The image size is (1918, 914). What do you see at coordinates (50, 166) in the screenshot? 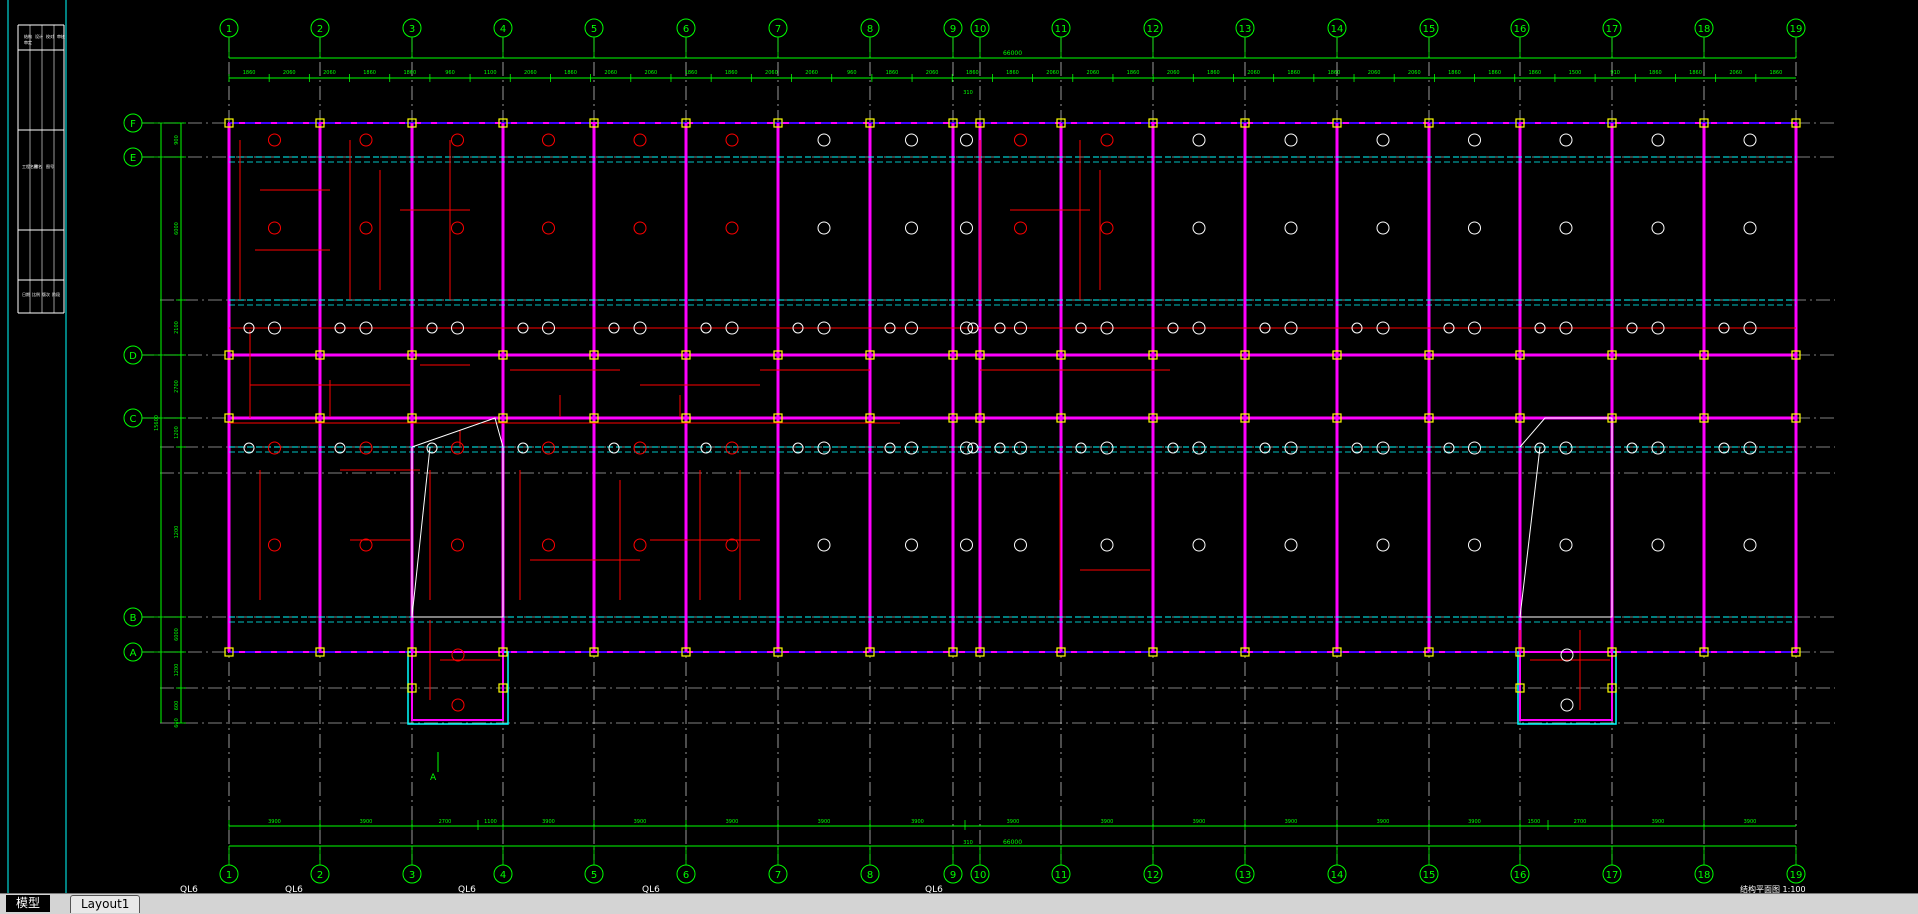
I see `tb-mid-cell: 图号` at bounding box center [50, 166].